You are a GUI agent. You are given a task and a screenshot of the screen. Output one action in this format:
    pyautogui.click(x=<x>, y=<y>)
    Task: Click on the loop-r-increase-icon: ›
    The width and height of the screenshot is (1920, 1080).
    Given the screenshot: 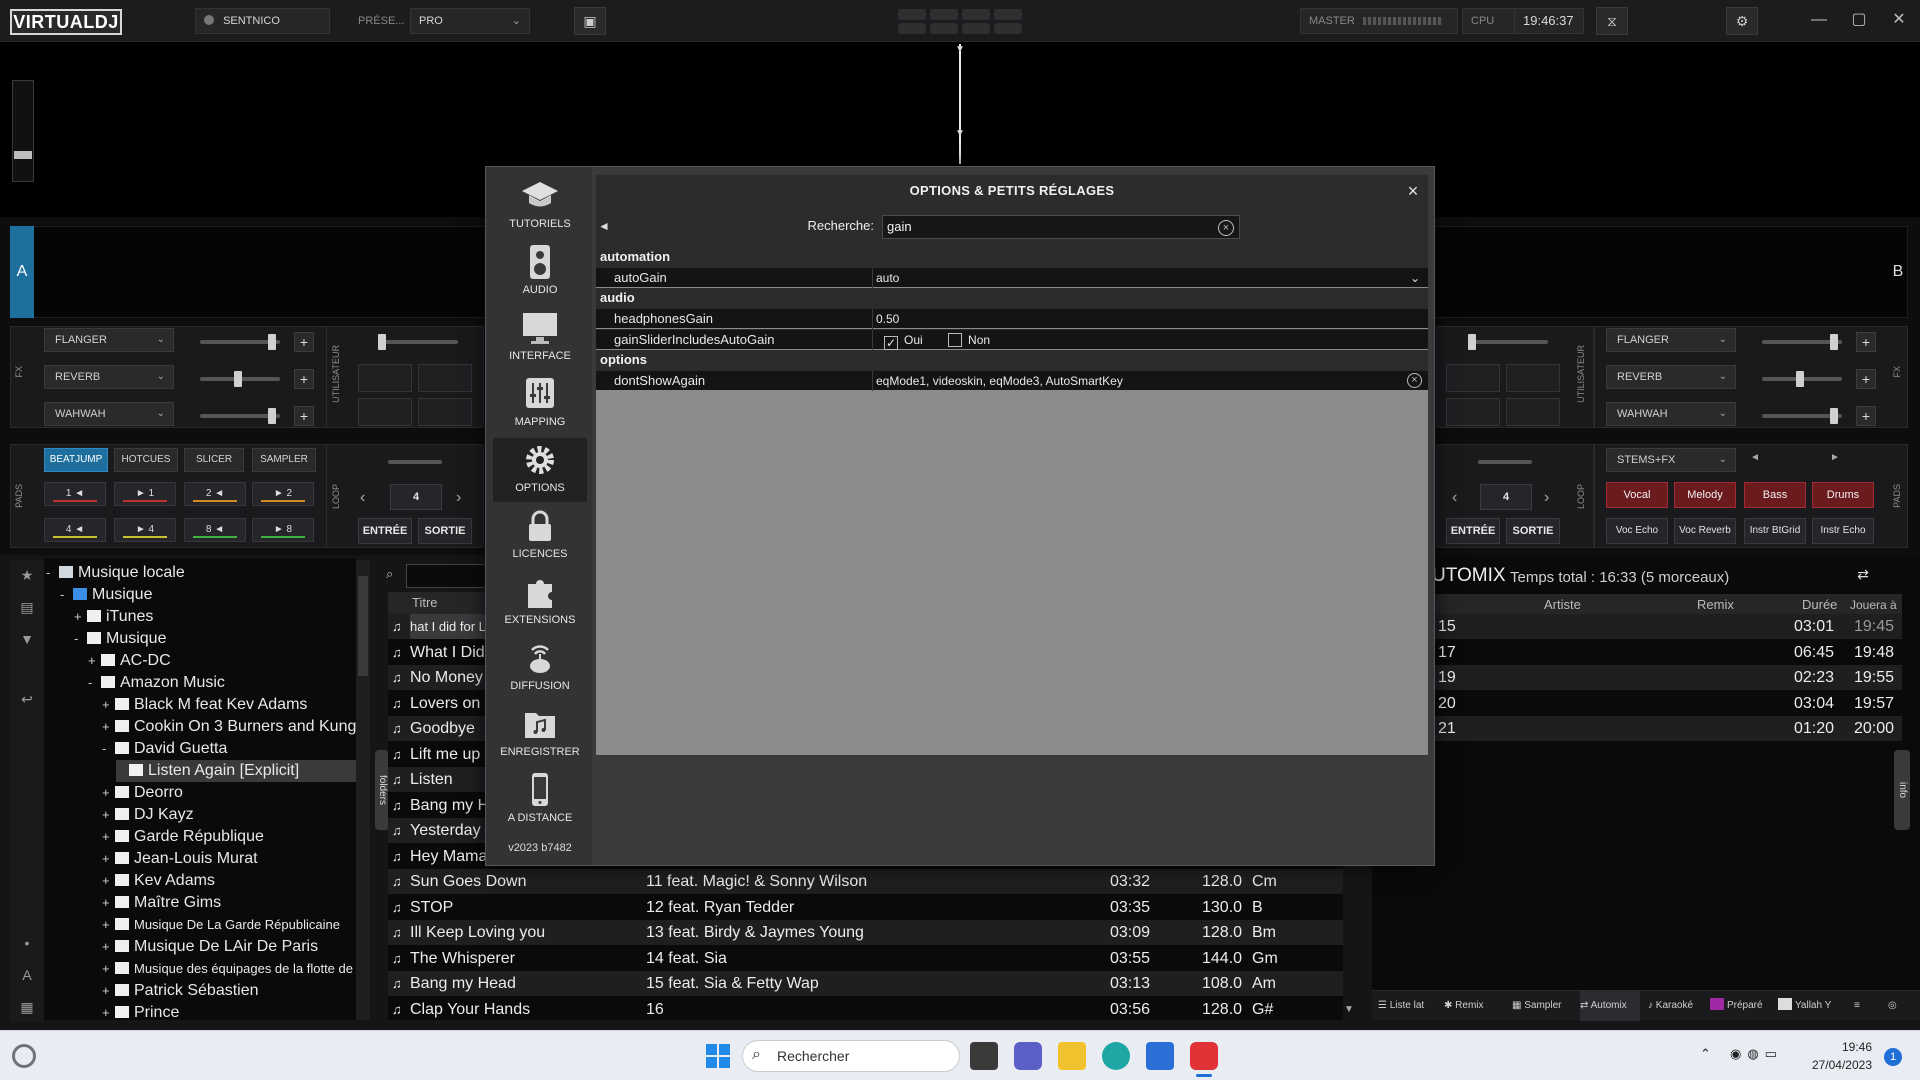 What is the action you would take?
    pyautogui.click(x=1552, y=498)
    